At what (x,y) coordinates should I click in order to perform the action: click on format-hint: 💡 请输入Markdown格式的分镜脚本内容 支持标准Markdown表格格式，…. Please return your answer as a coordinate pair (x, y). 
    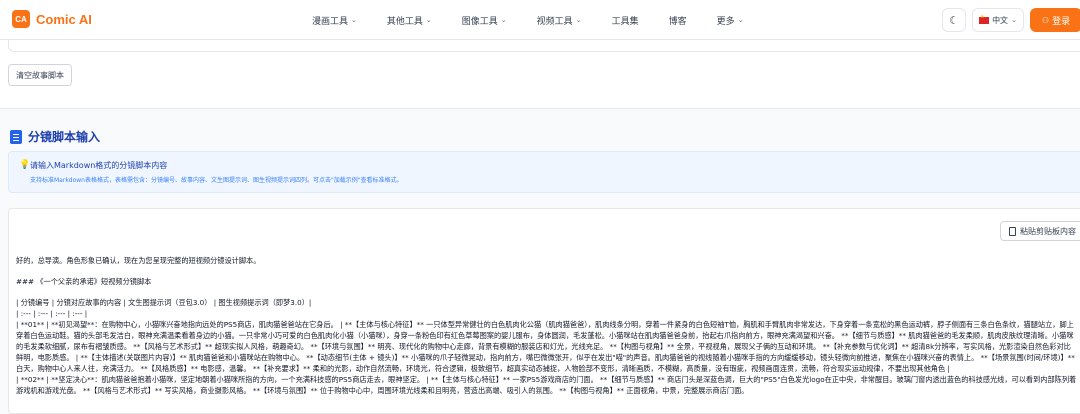
    Looking at the image, I should click on (544, 172).